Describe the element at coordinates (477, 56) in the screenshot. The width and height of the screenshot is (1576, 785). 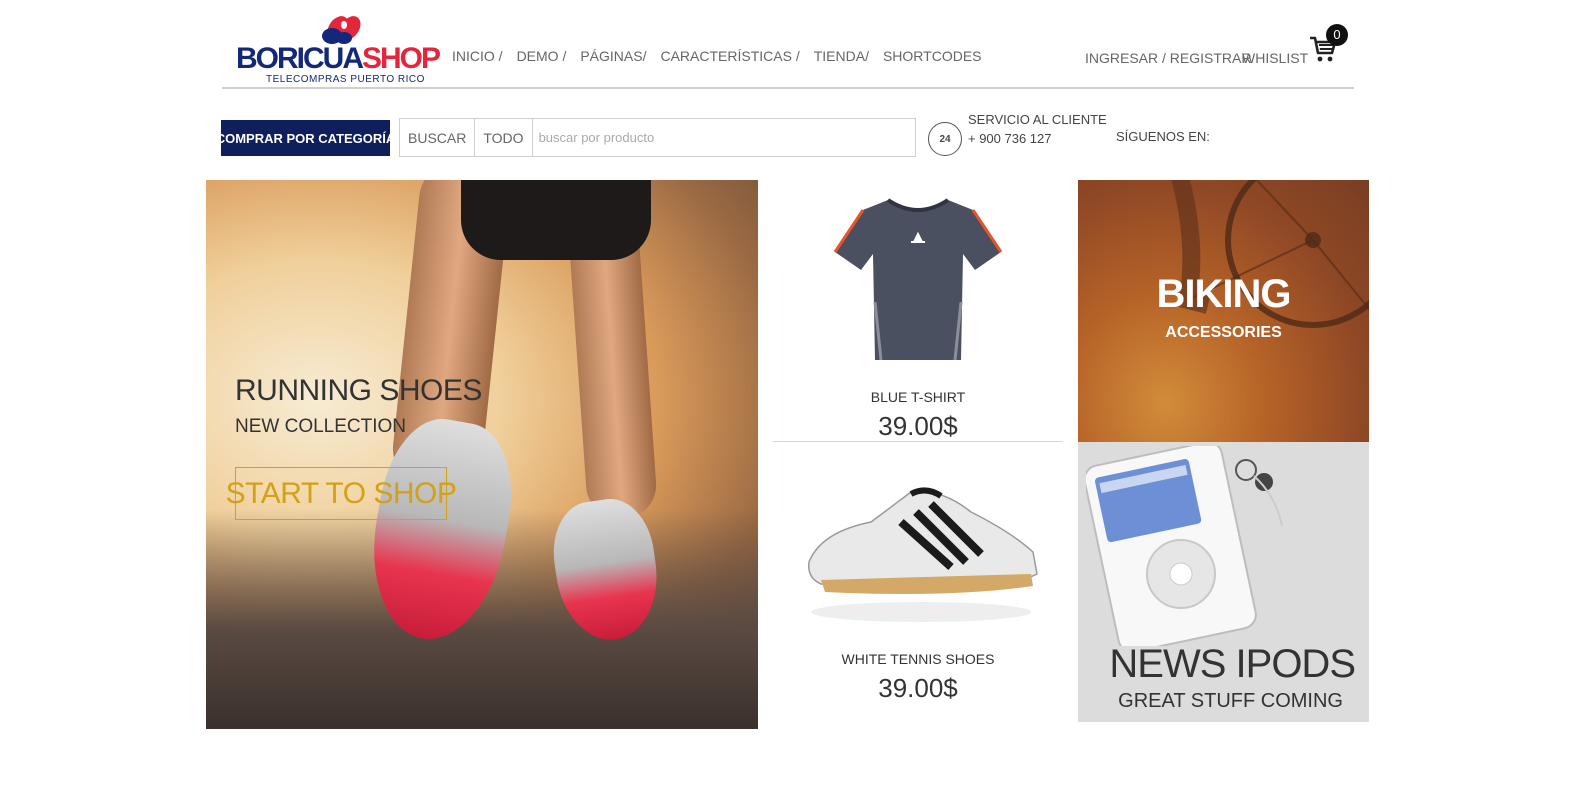
I see `nav-item-inicio: INICIO /` at that location.